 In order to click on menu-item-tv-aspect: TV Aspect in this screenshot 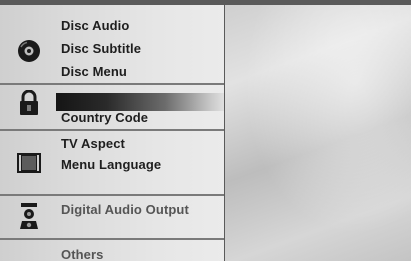, I will do `click(93, 143)`.